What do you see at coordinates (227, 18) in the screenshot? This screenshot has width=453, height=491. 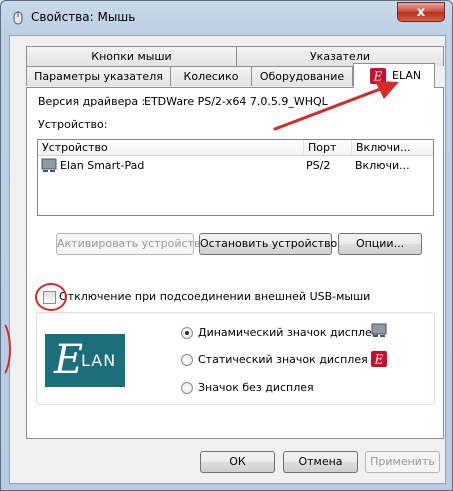 I see `title-bar: Свойства: Мышь x` at bounding box center [227, 18].